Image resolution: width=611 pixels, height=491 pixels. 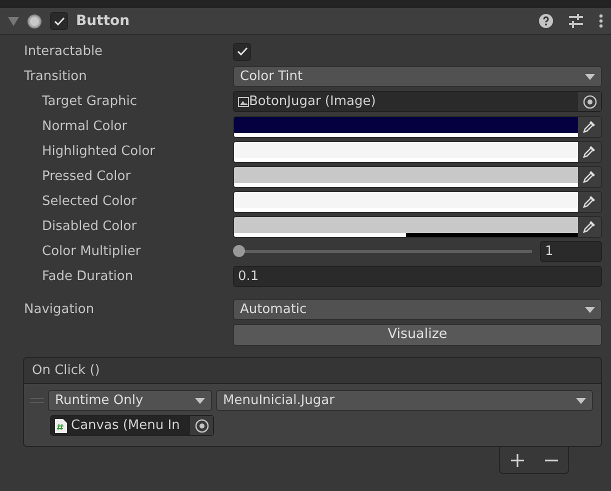 I want to click on property-label: Selected Color, so click(x=89, y=201).